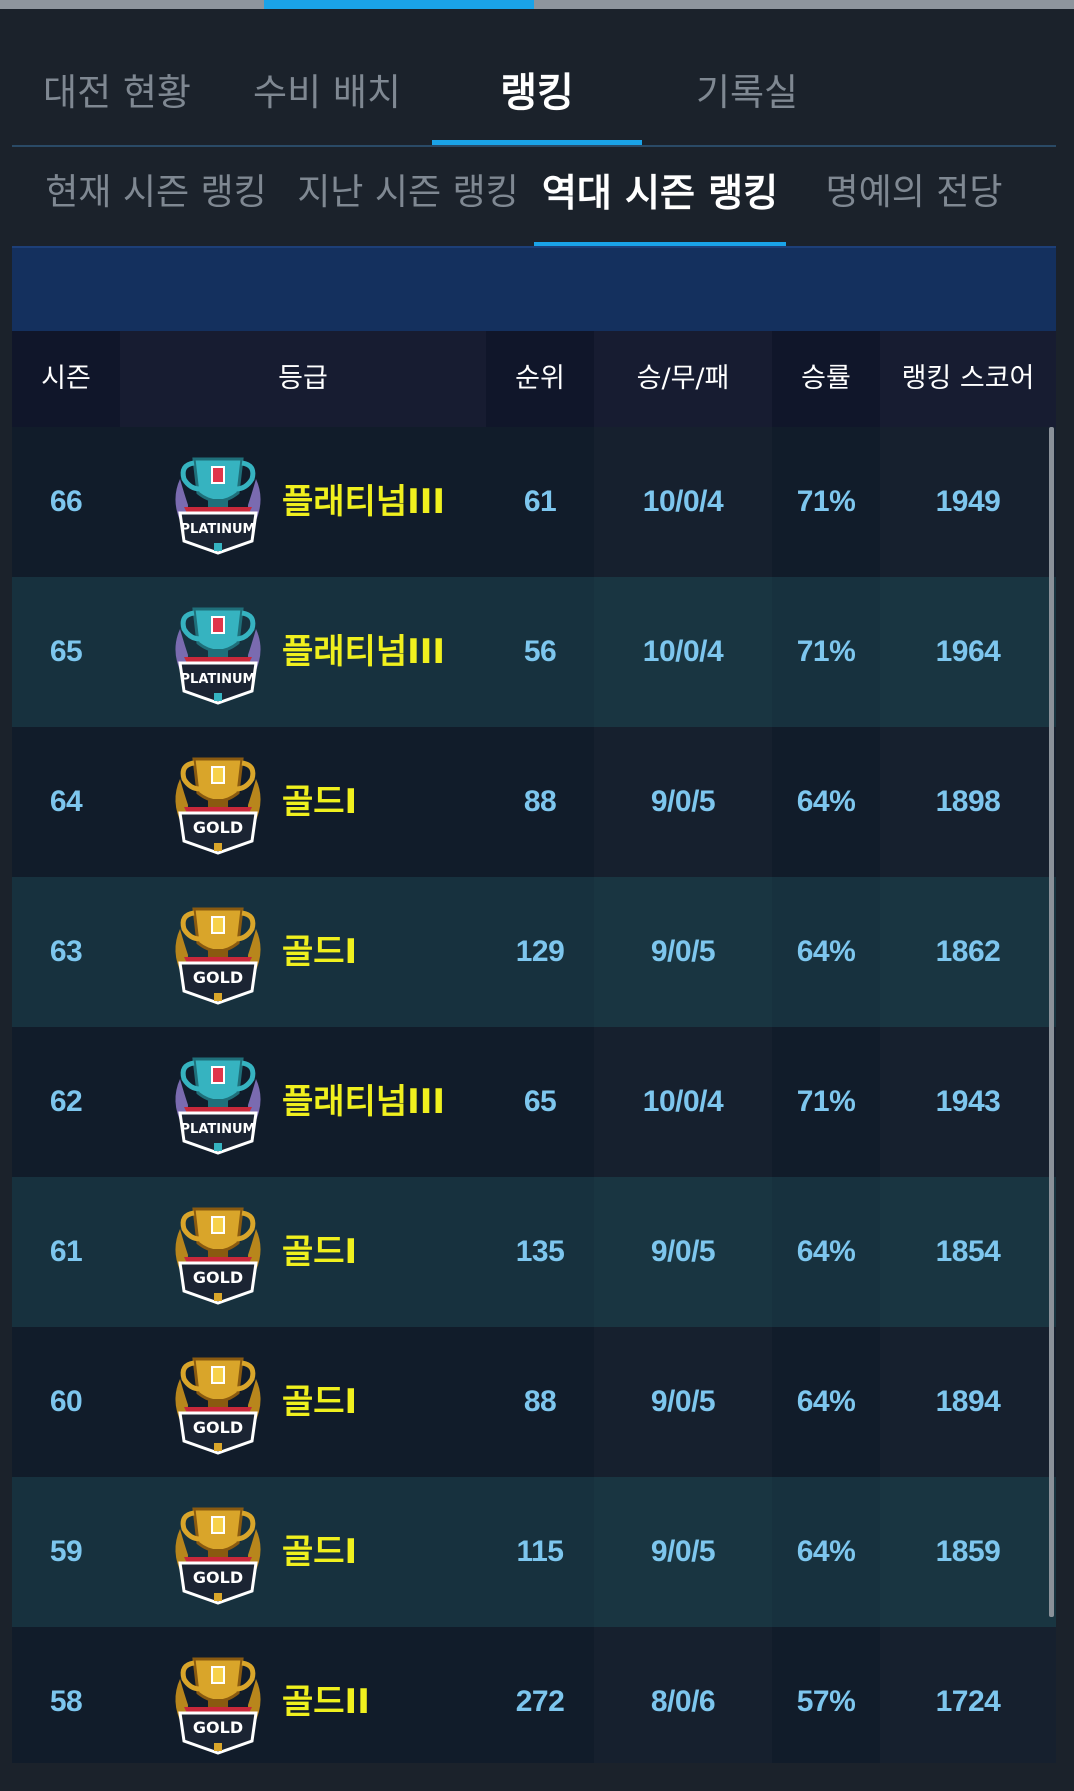 This screenshot has width=1074, height=1791. I want to click on header-record: 승/무/패, so click(683, 379).